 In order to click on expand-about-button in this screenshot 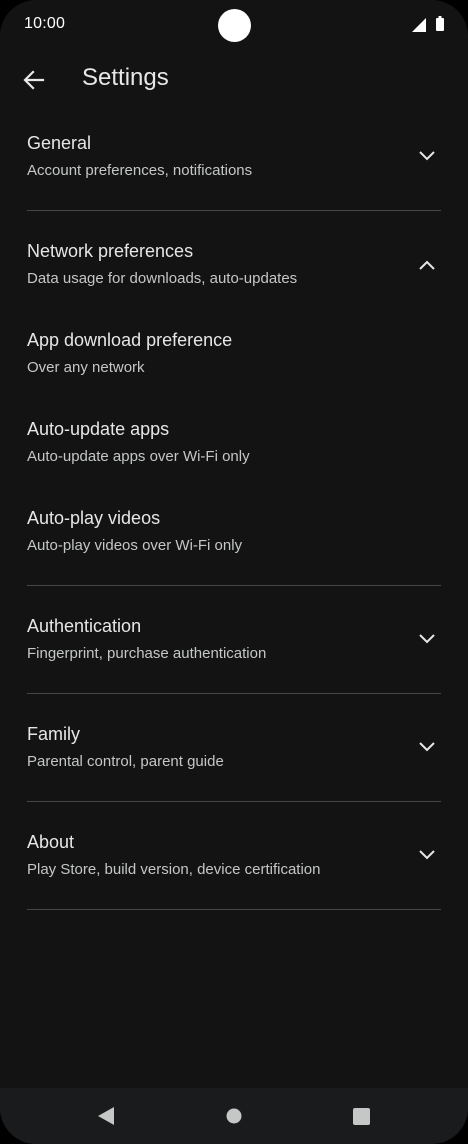, I will do `click(427, 855)`.